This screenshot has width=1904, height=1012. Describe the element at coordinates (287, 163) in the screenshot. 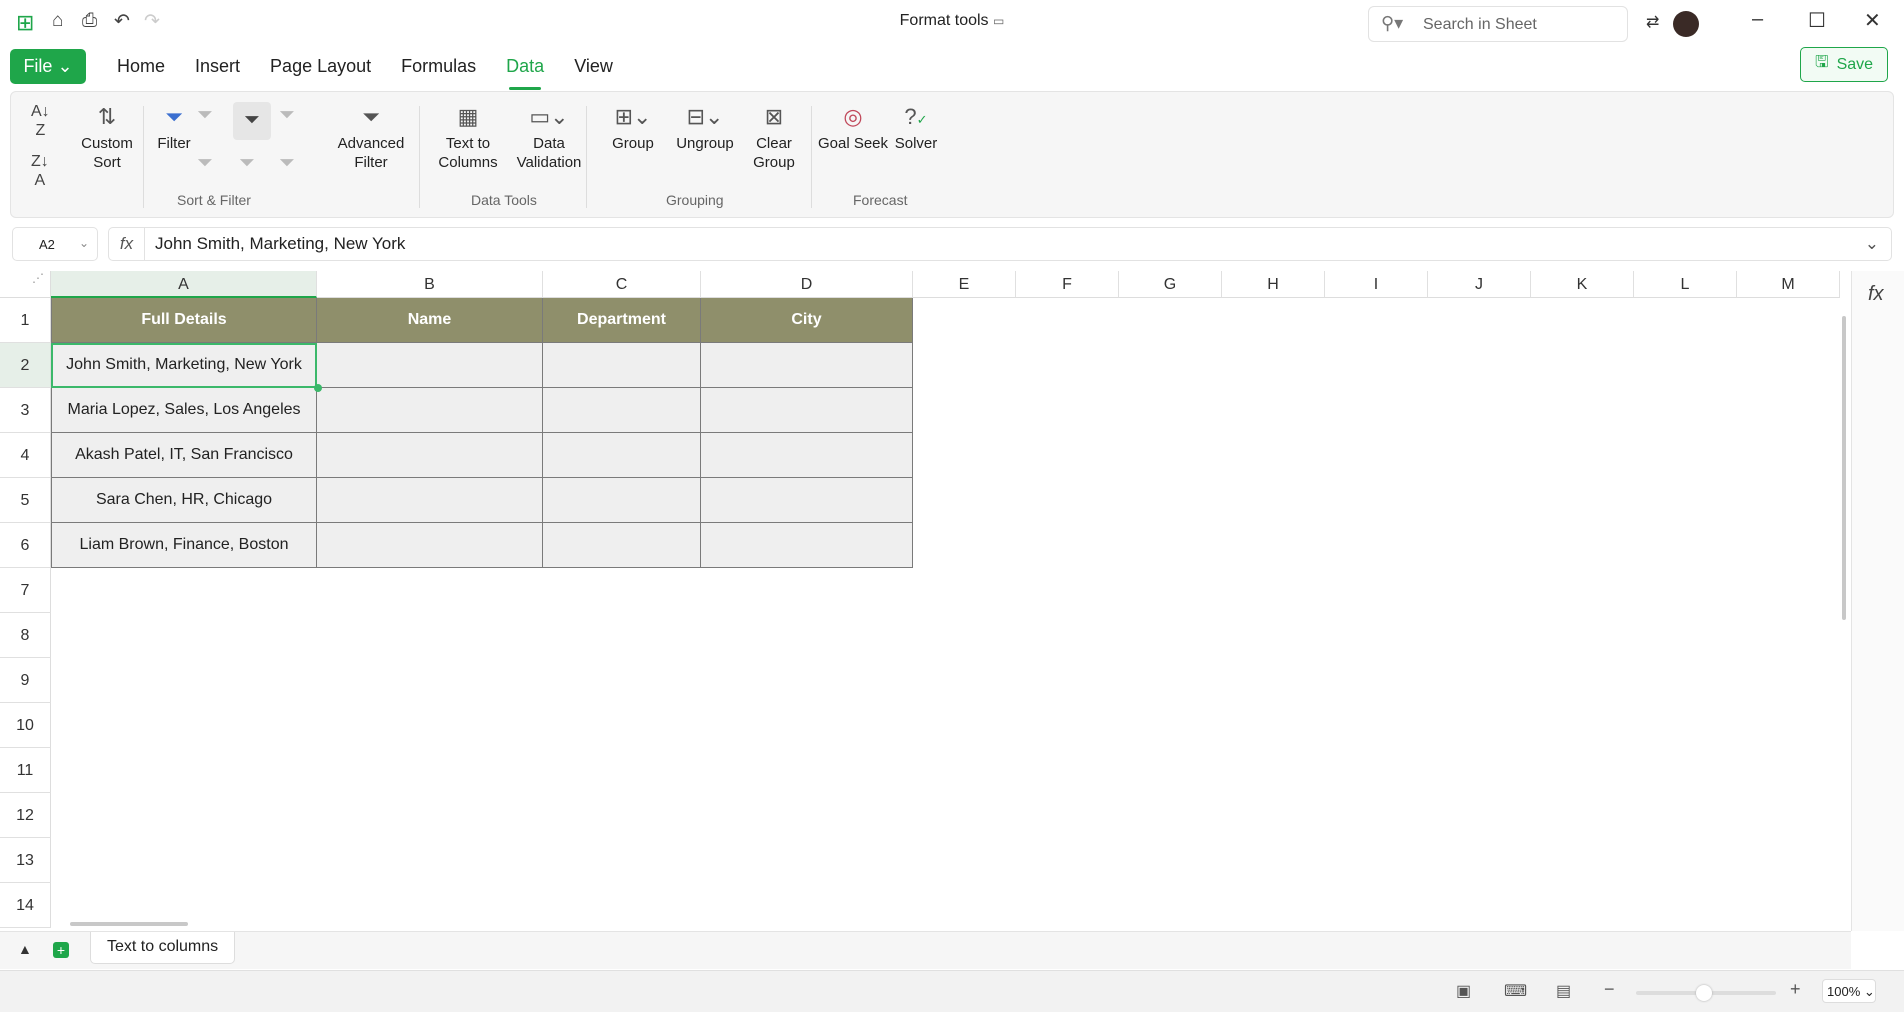

I see `filter-abc-icon: ⏷` at that location.